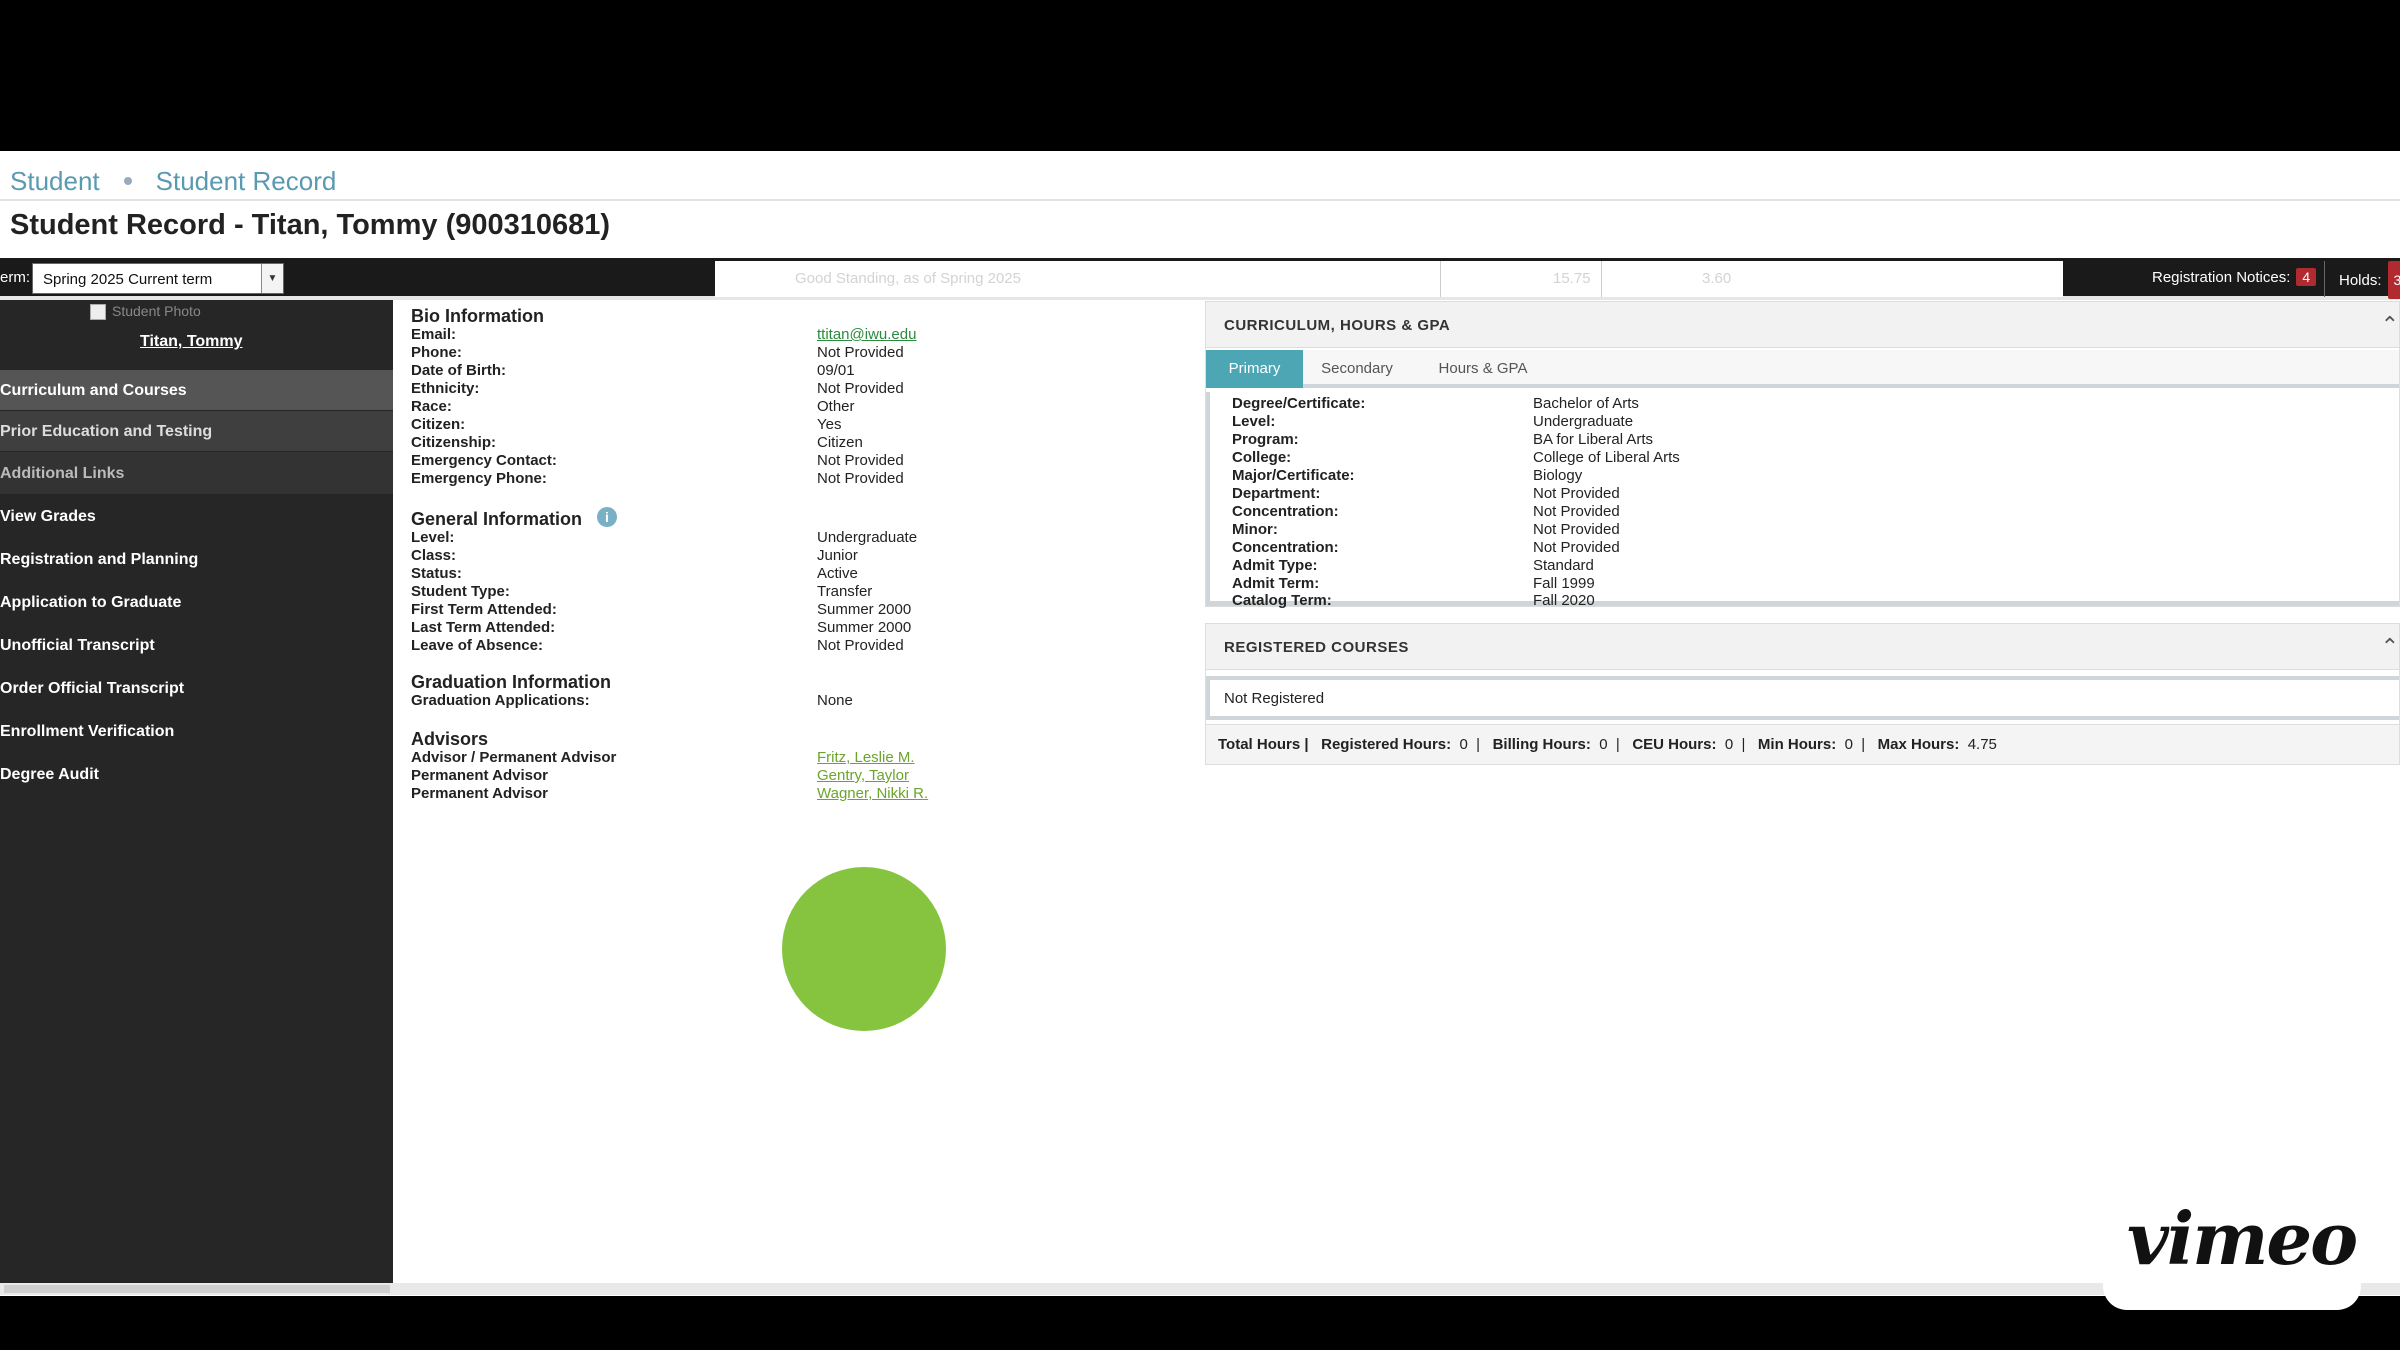  Describe the element at coordinates (2306, 277) in the screenshot. I see `registration-notices-badge: 4` at that location.